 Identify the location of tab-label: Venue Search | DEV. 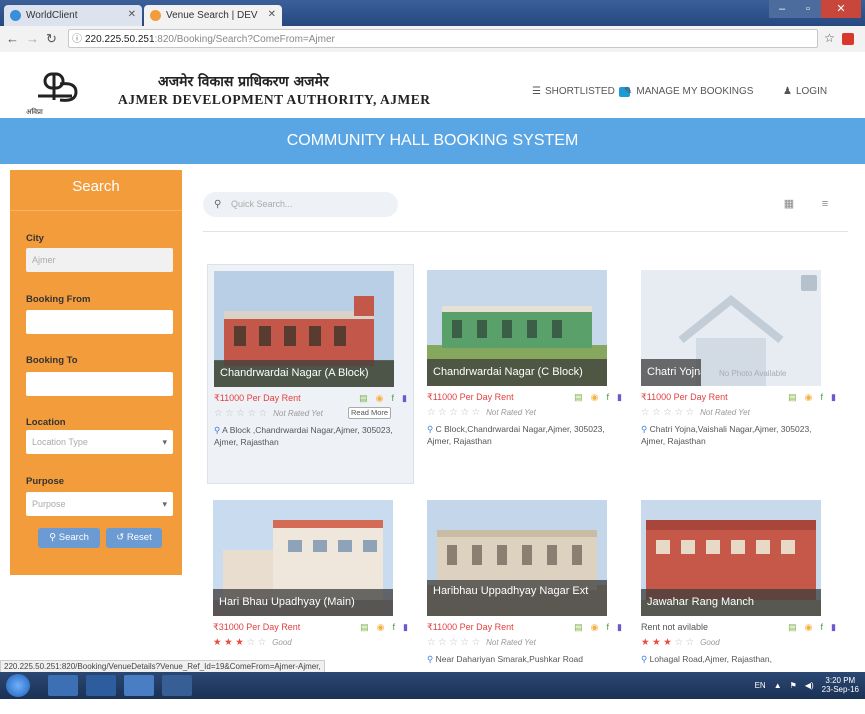
(212, 15).